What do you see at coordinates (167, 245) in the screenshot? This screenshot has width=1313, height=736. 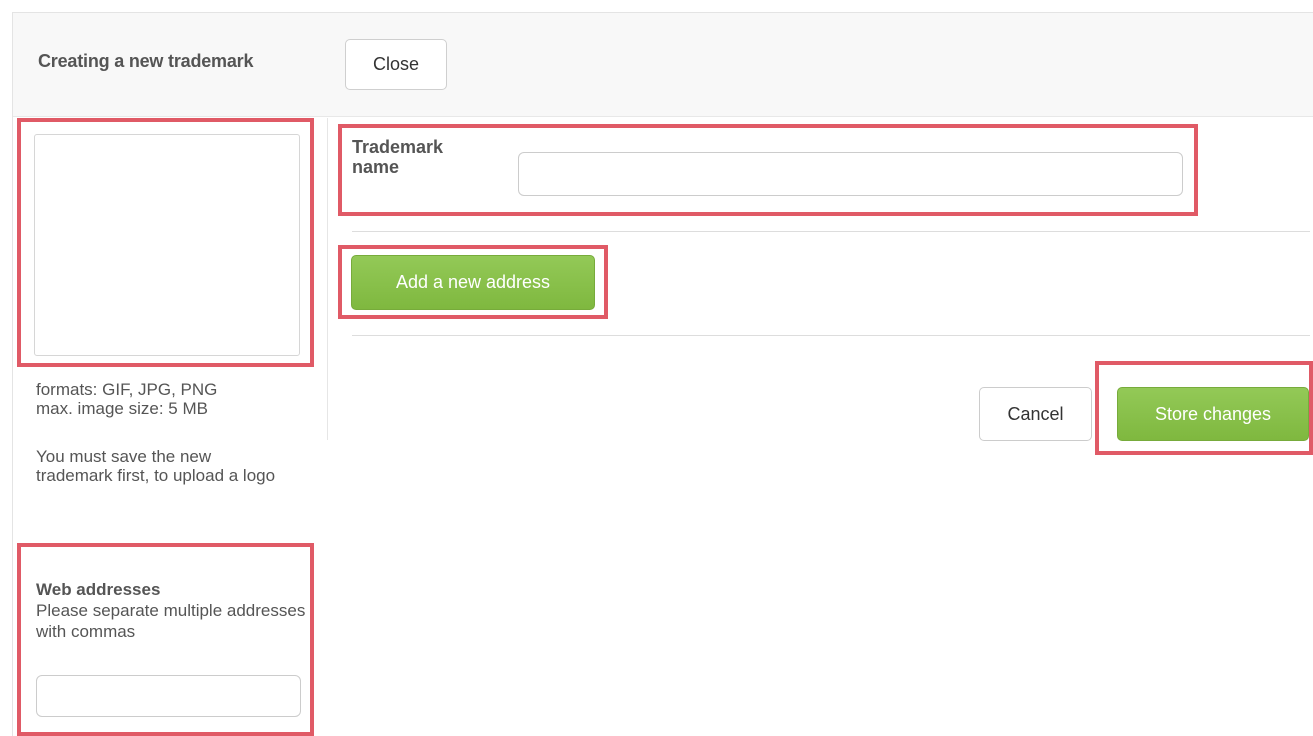 I see `logo-upload-area` at bounding box center [167, 245].